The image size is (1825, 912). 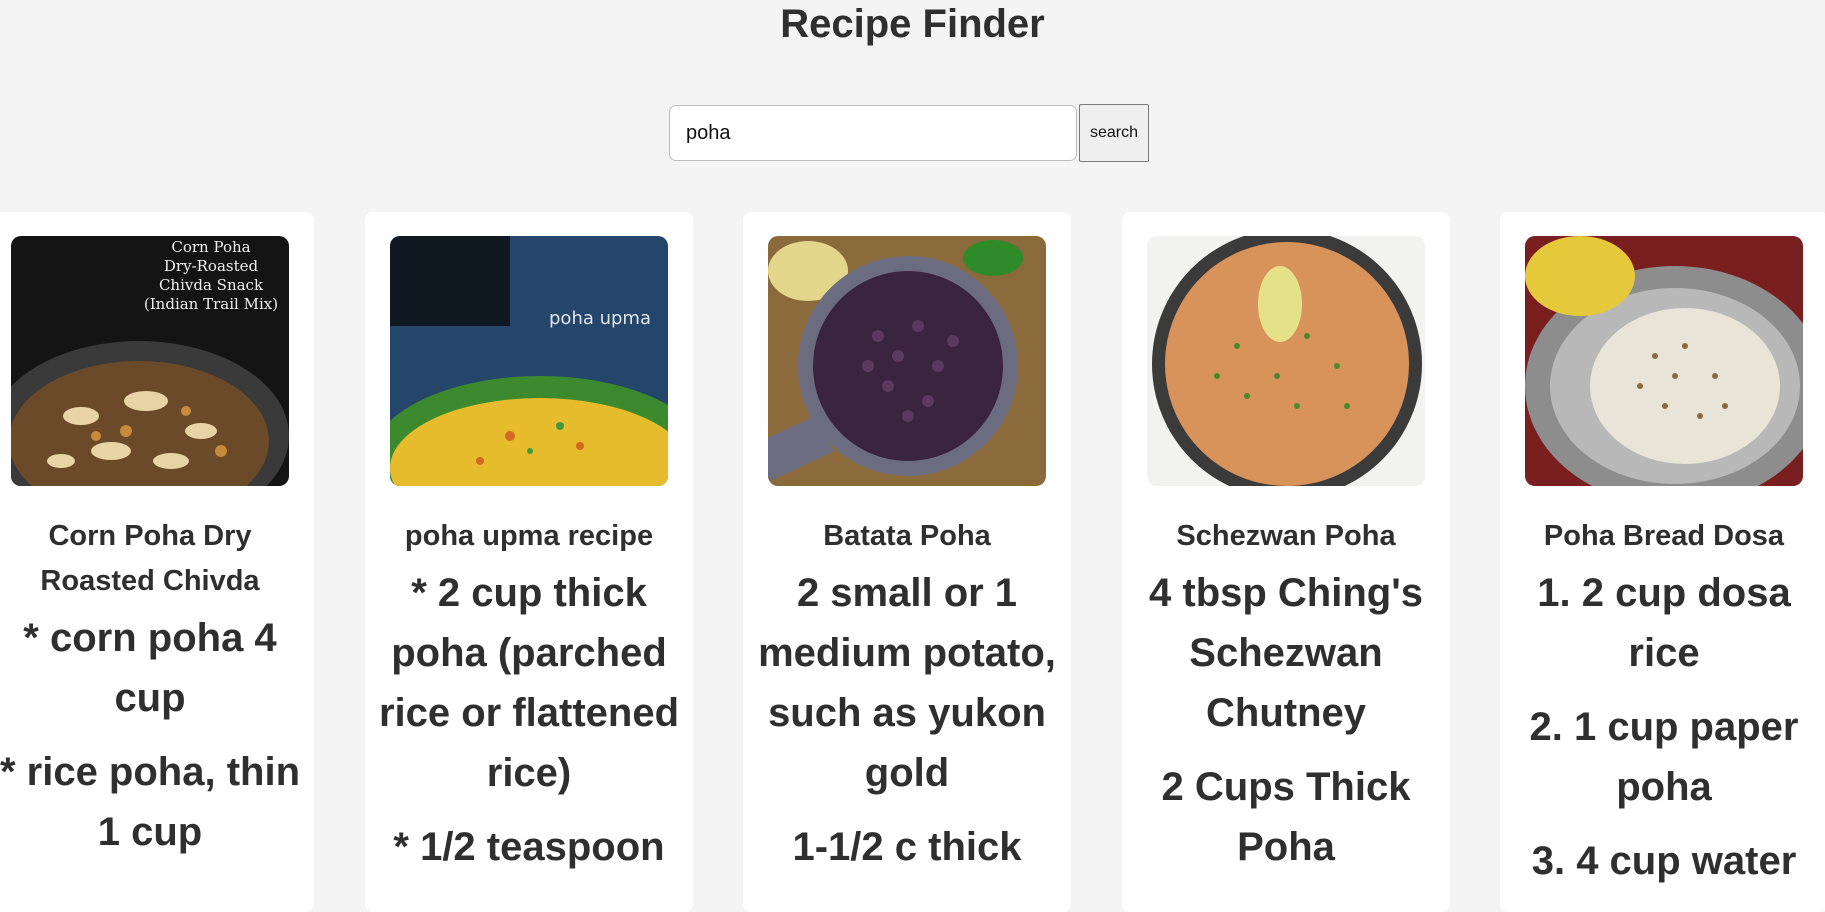 I want to click on search-form: search, so click(x=909, y=133).